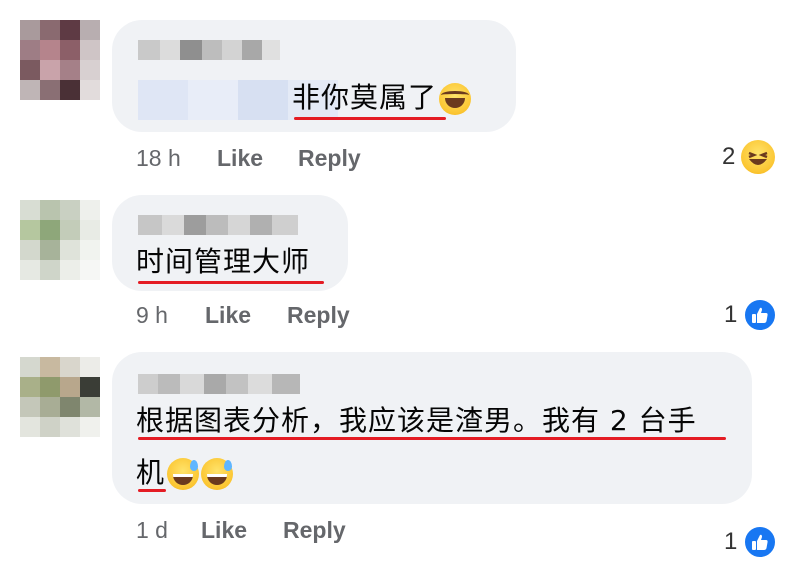 This screenshot has width=800, height=563. Describe the element at coordinates (152, 315) in the screenshot. I see `timestamp: 9 h` at that location.